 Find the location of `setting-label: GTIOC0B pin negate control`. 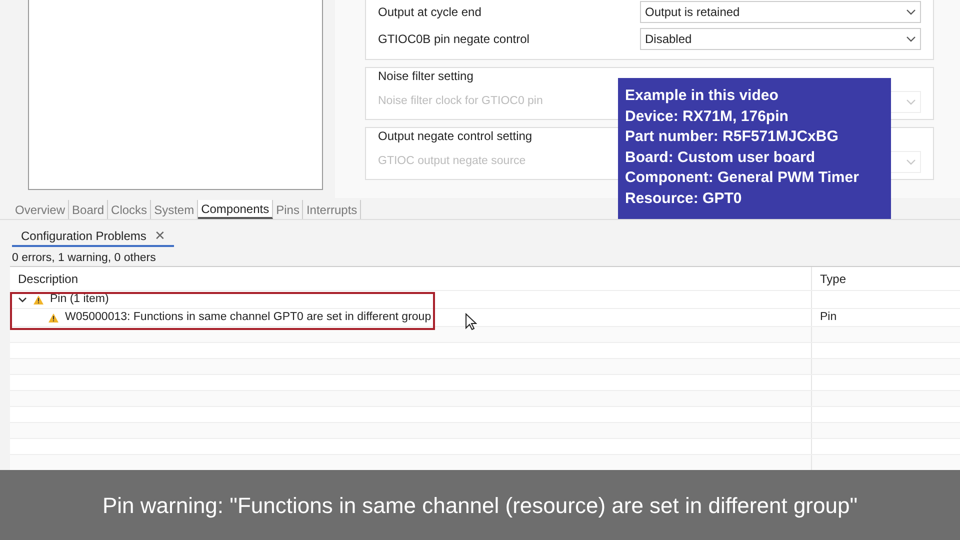

setting-label: GTIOC0B pin negate control is located at coordinates (454, 39).